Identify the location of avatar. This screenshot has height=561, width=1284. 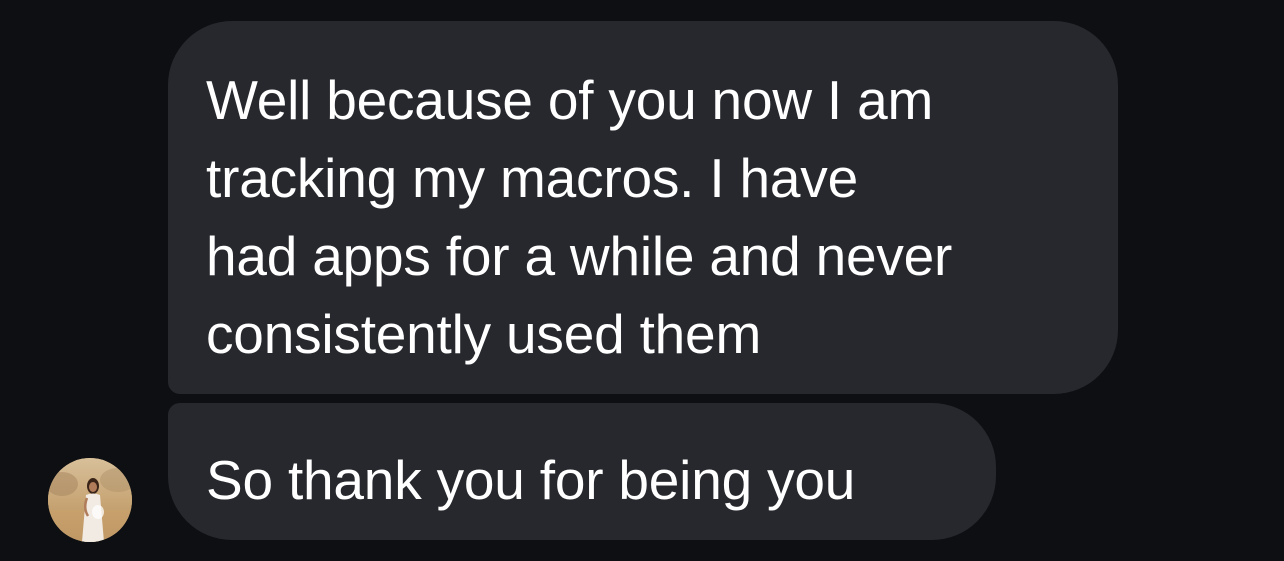
(90, 500).